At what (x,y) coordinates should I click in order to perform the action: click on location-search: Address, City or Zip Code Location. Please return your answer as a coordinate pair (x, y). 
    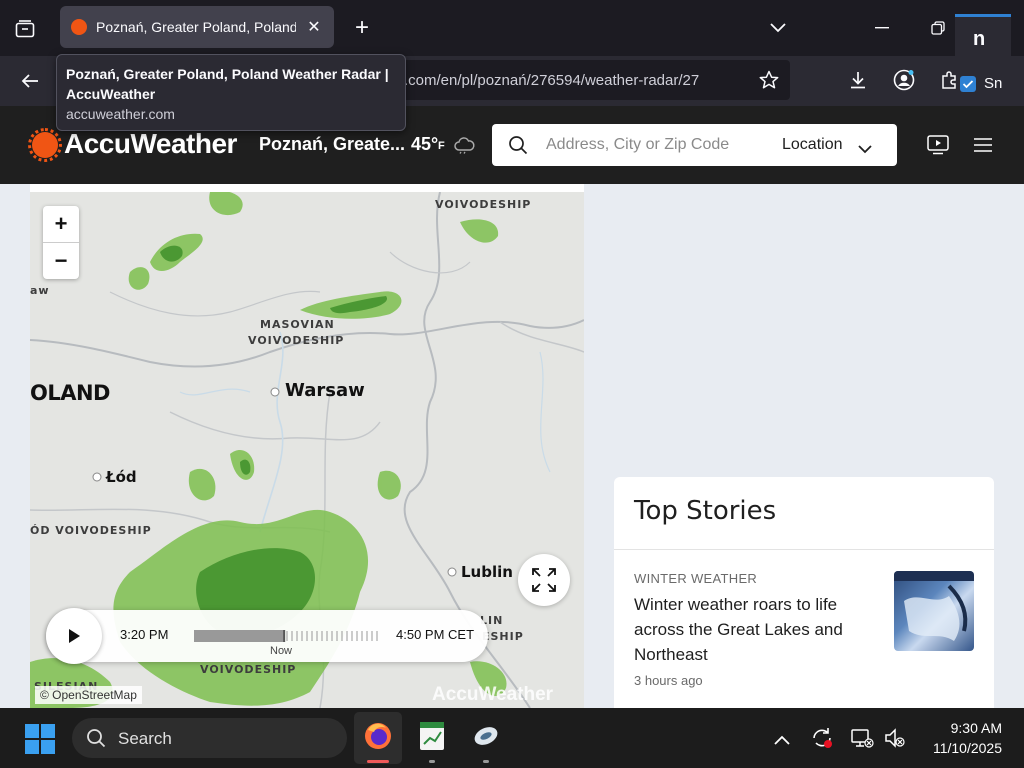
    Looking at the image, I should click on (694, 145).